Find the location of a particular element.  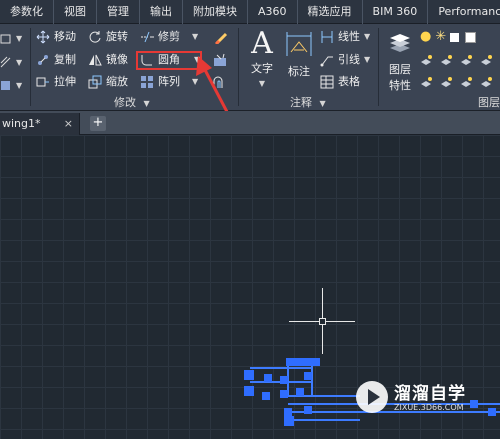

dimension-button: 标注 is located at coordinates (299, 53).